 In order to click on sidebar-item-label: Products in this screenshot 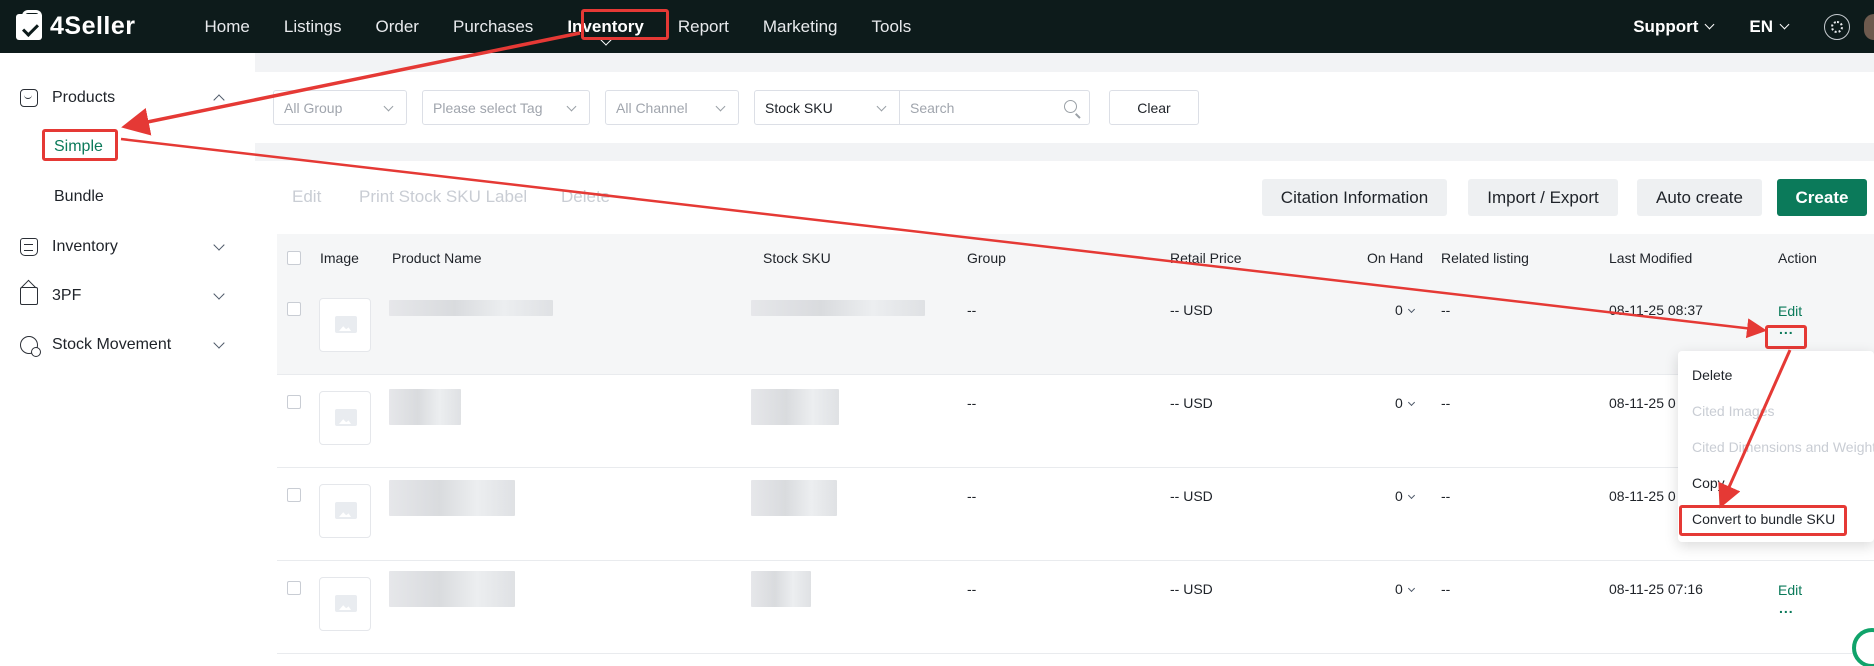, I will do `click(84, 97)`.